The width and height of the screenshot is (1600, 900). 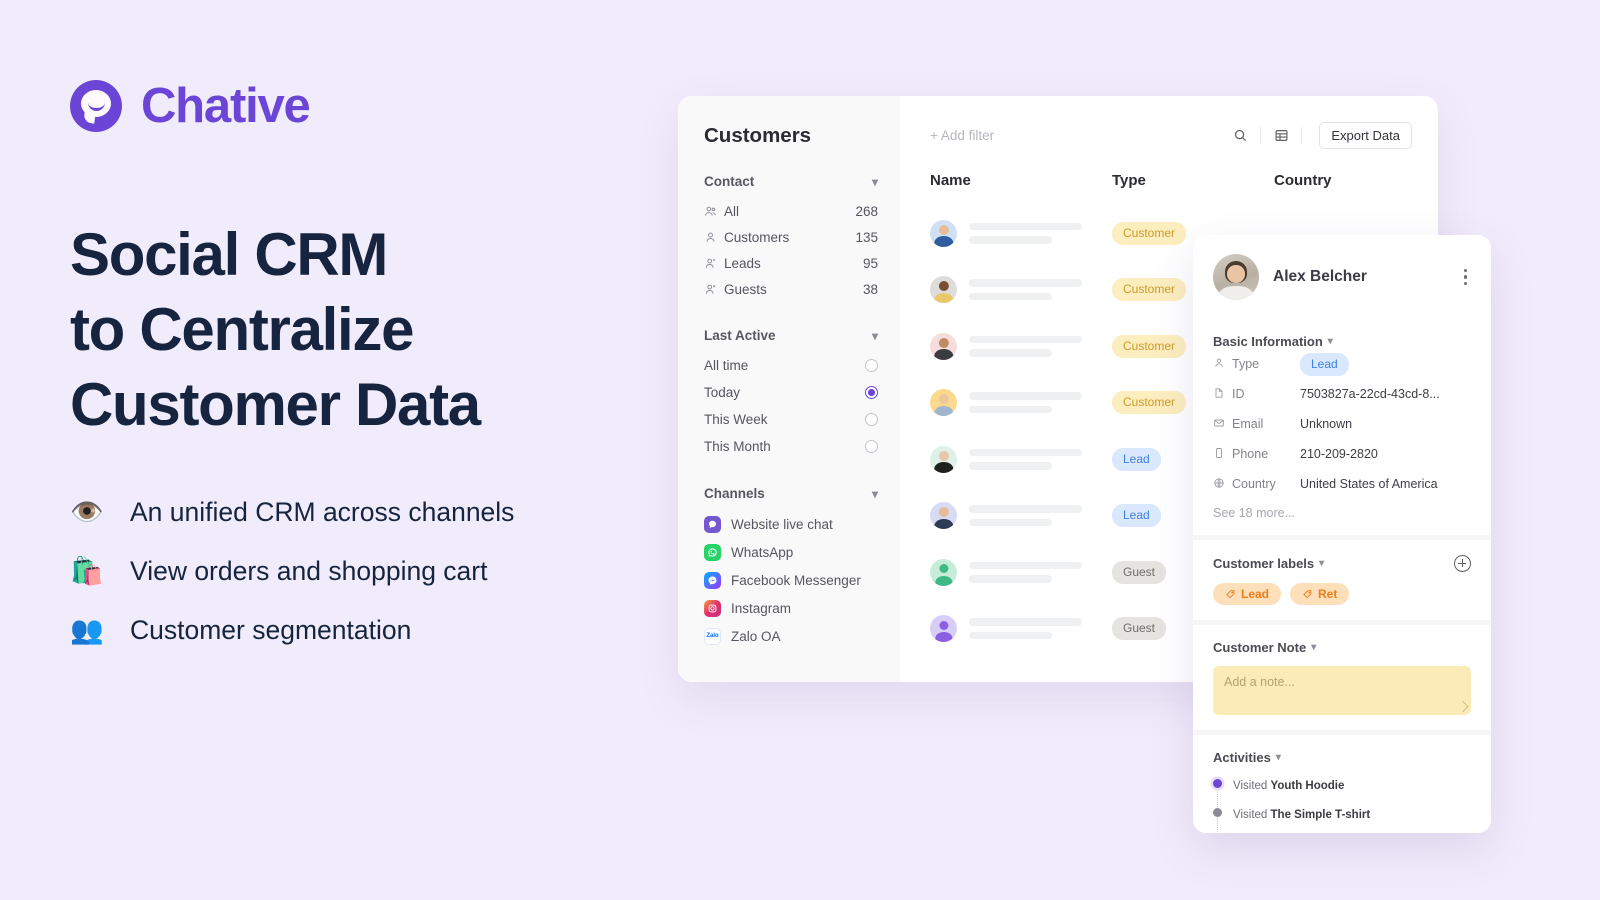 What do you see at coordinates (791, 365) in the screenshot?
I see `filter-all-time: All time` at bounding box center [791, 365].